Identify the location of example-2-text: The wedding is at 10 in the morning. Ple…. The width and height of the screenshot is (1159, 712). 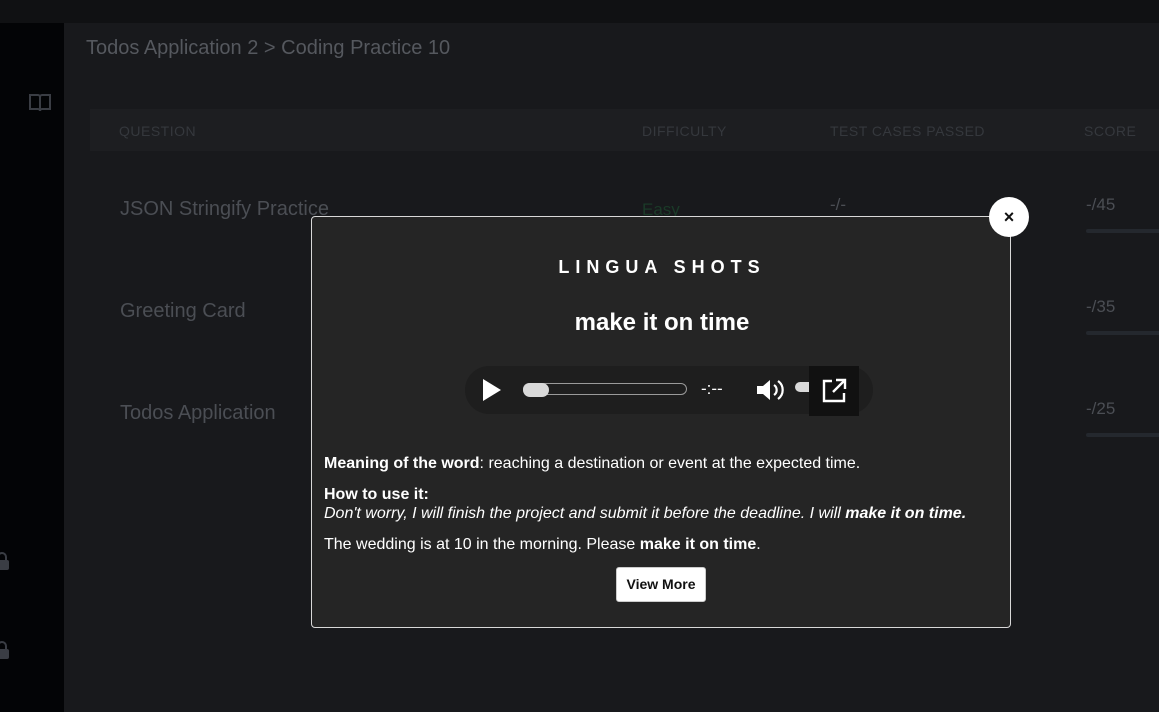
(482, 544).